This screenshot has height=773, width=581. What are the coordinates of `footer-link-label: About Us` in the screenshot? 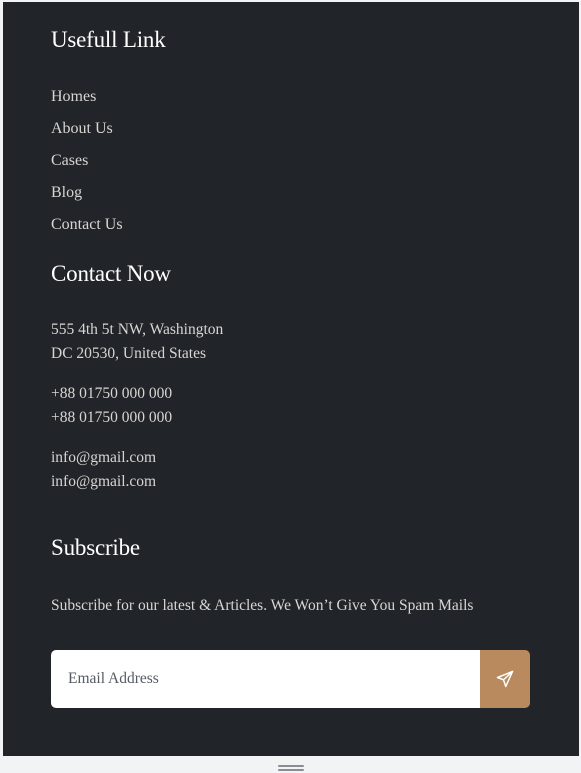 It's located at (82, 128).